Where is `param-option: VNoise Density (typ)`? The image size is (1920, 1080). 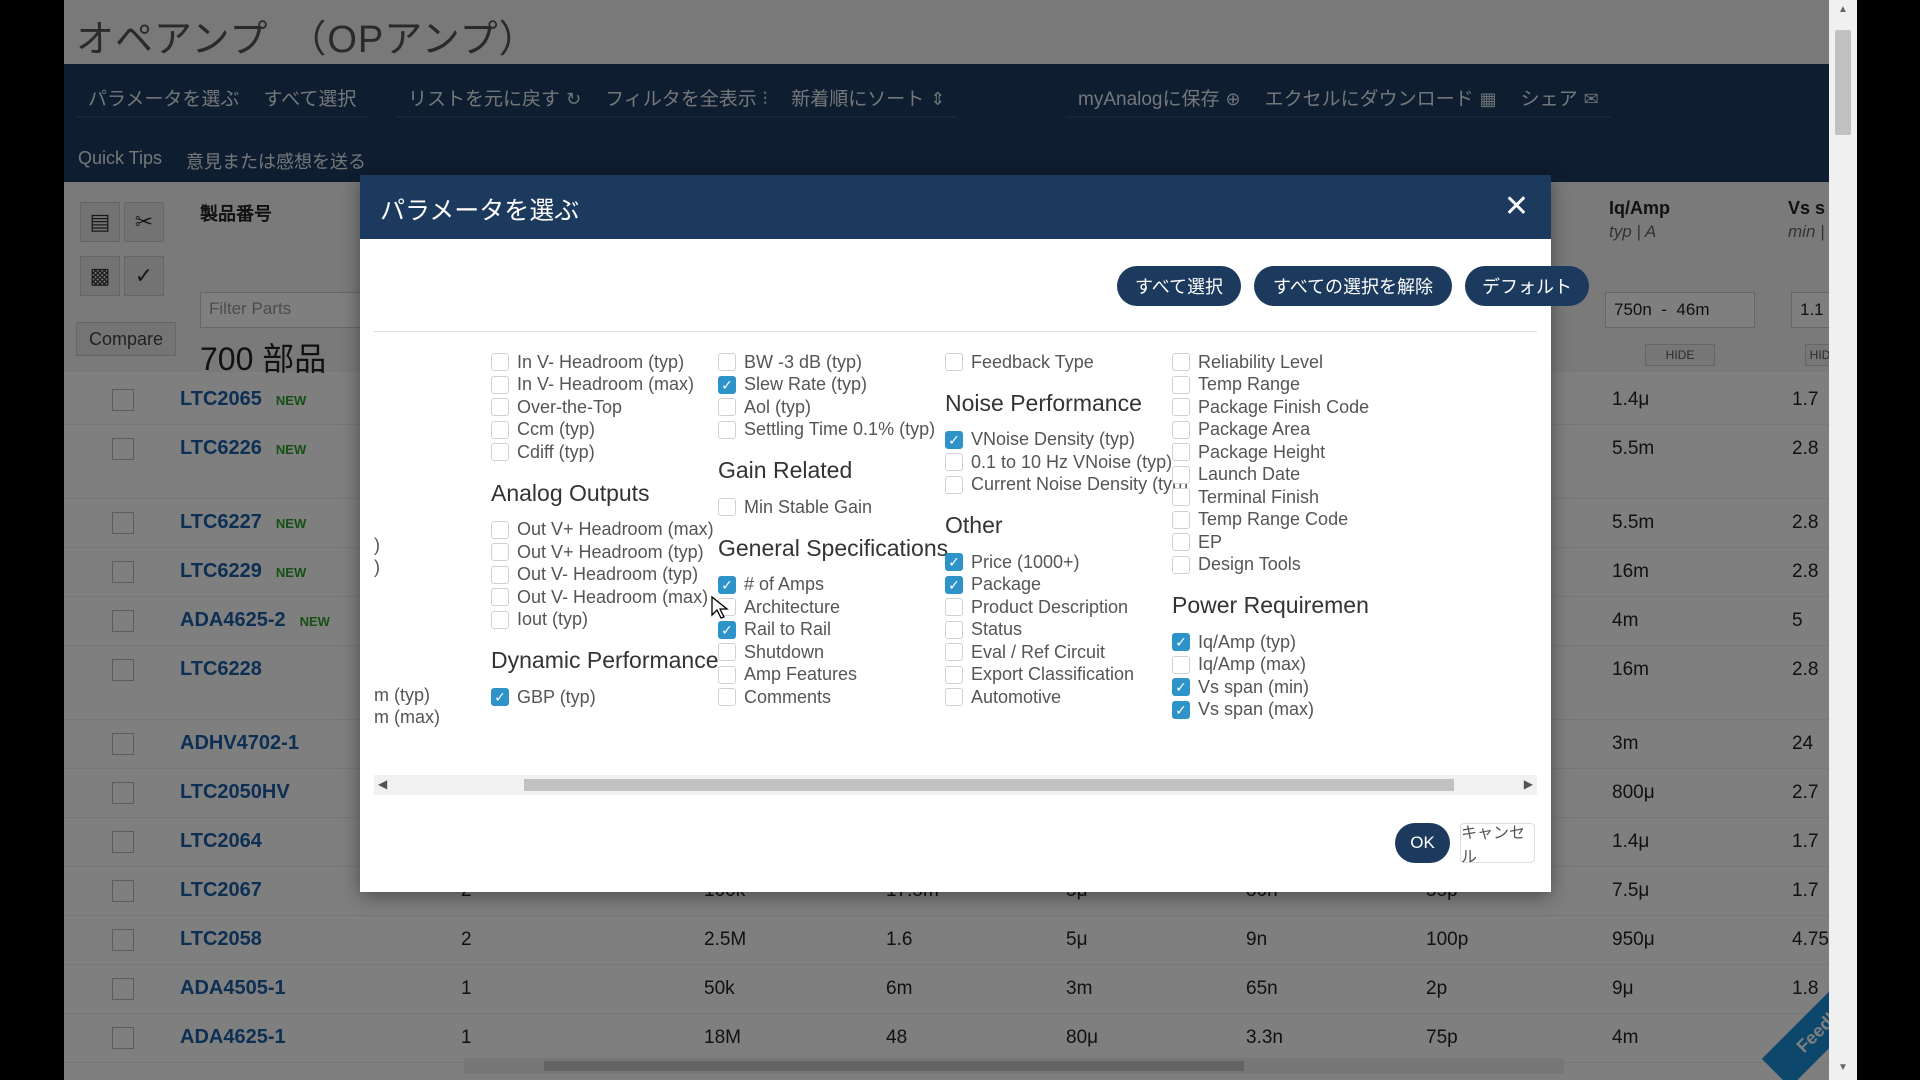
param-option: VNoise Density (typ) is located at coordinates (1066, 440).